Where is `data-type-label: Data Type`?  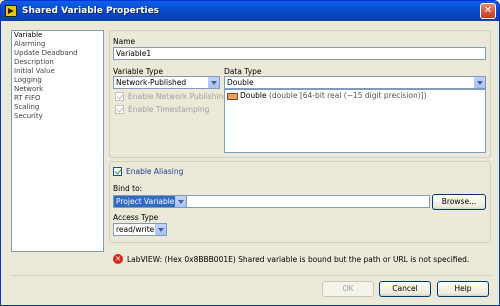 data-type-label: Data Type is located at coordinates (243, 71).